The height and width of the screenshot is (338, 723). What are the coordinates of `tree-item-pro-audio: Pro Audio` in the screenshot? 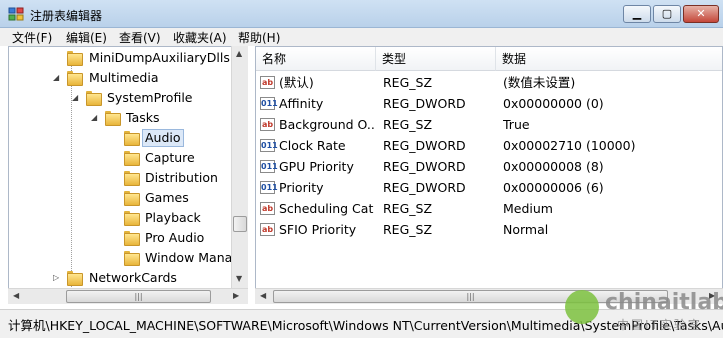 It's located at (124, 238).